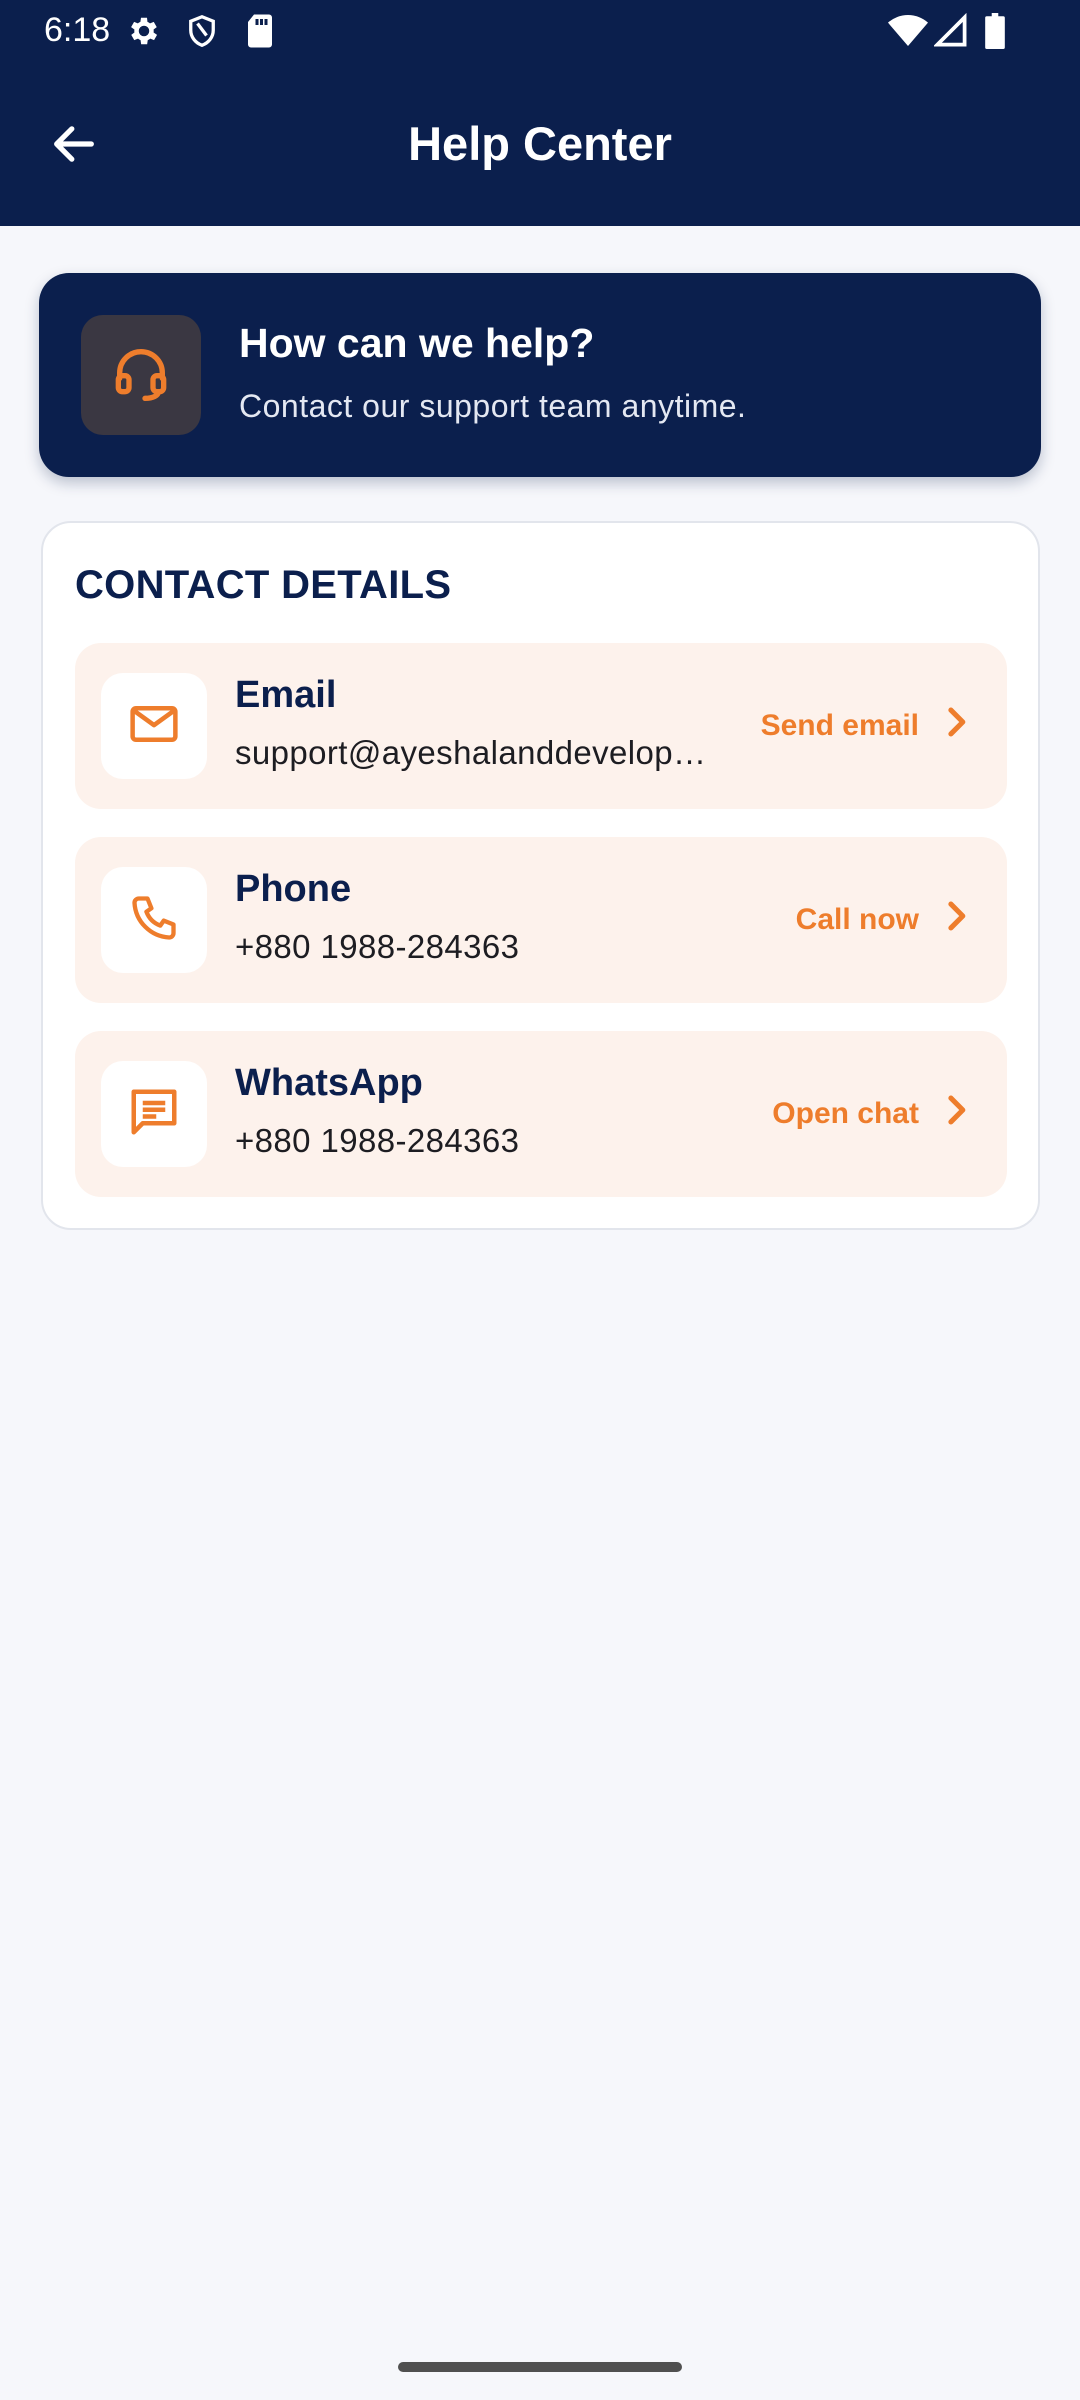 Image resolution: width=1080 pixels, height=2400 pixels. What do you see at coordinates (144, 33) in the screenshot?
I see `gear-icon` at bounding box center [144, 33].